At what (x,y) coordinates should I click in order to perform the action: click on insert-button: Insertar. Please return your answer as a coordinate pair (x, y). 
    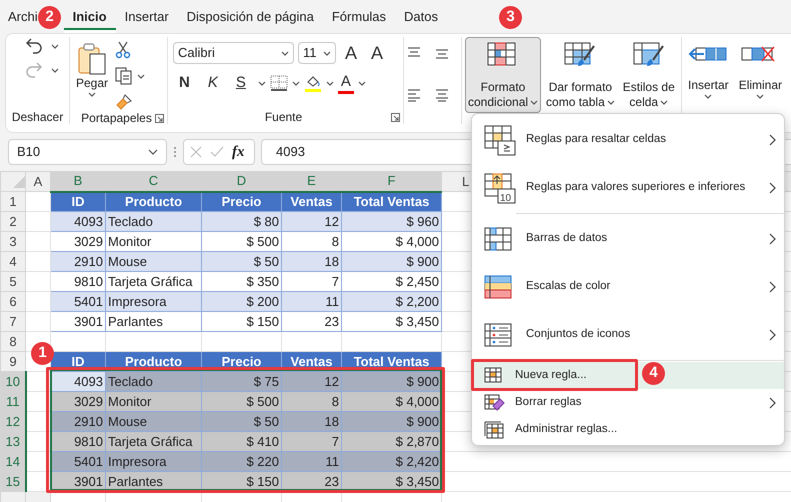
    Looking at the image, I should click on (708, 75).